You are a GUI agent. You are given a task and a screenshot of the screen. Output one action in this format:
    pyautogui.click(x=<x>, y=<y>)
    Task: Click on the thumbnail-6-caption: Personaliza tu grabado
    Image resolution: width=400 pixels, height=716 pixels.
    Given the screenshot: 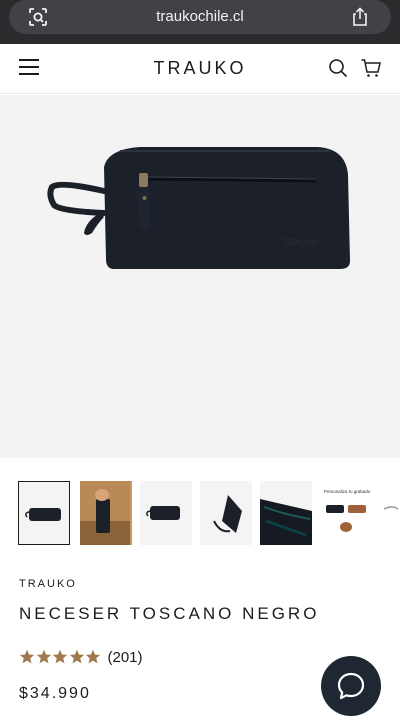 What is the action you would take?
    pyautogui.click(x=347, y=491)
    